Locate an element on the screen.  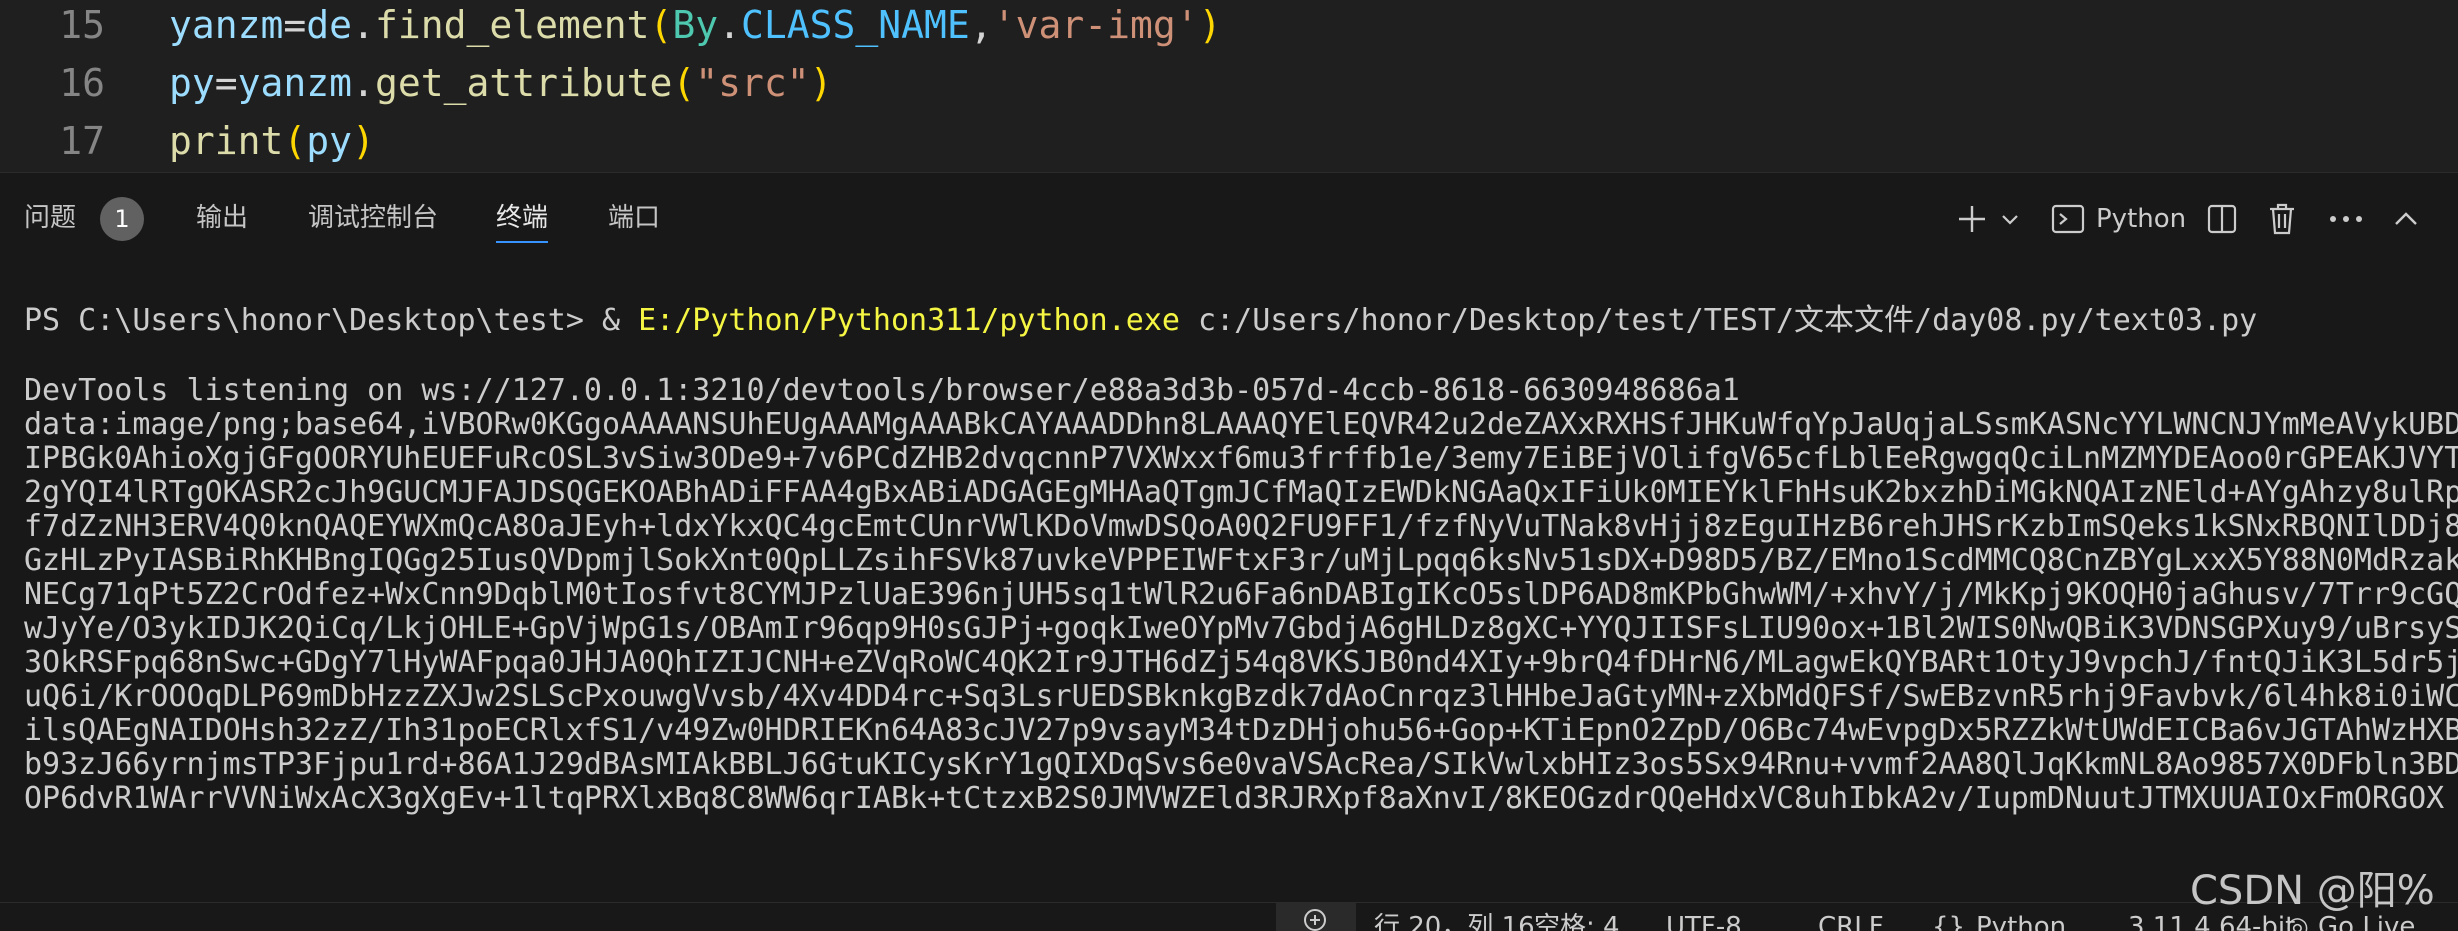
code-text: print(py) is located at coordinates (272, 141).